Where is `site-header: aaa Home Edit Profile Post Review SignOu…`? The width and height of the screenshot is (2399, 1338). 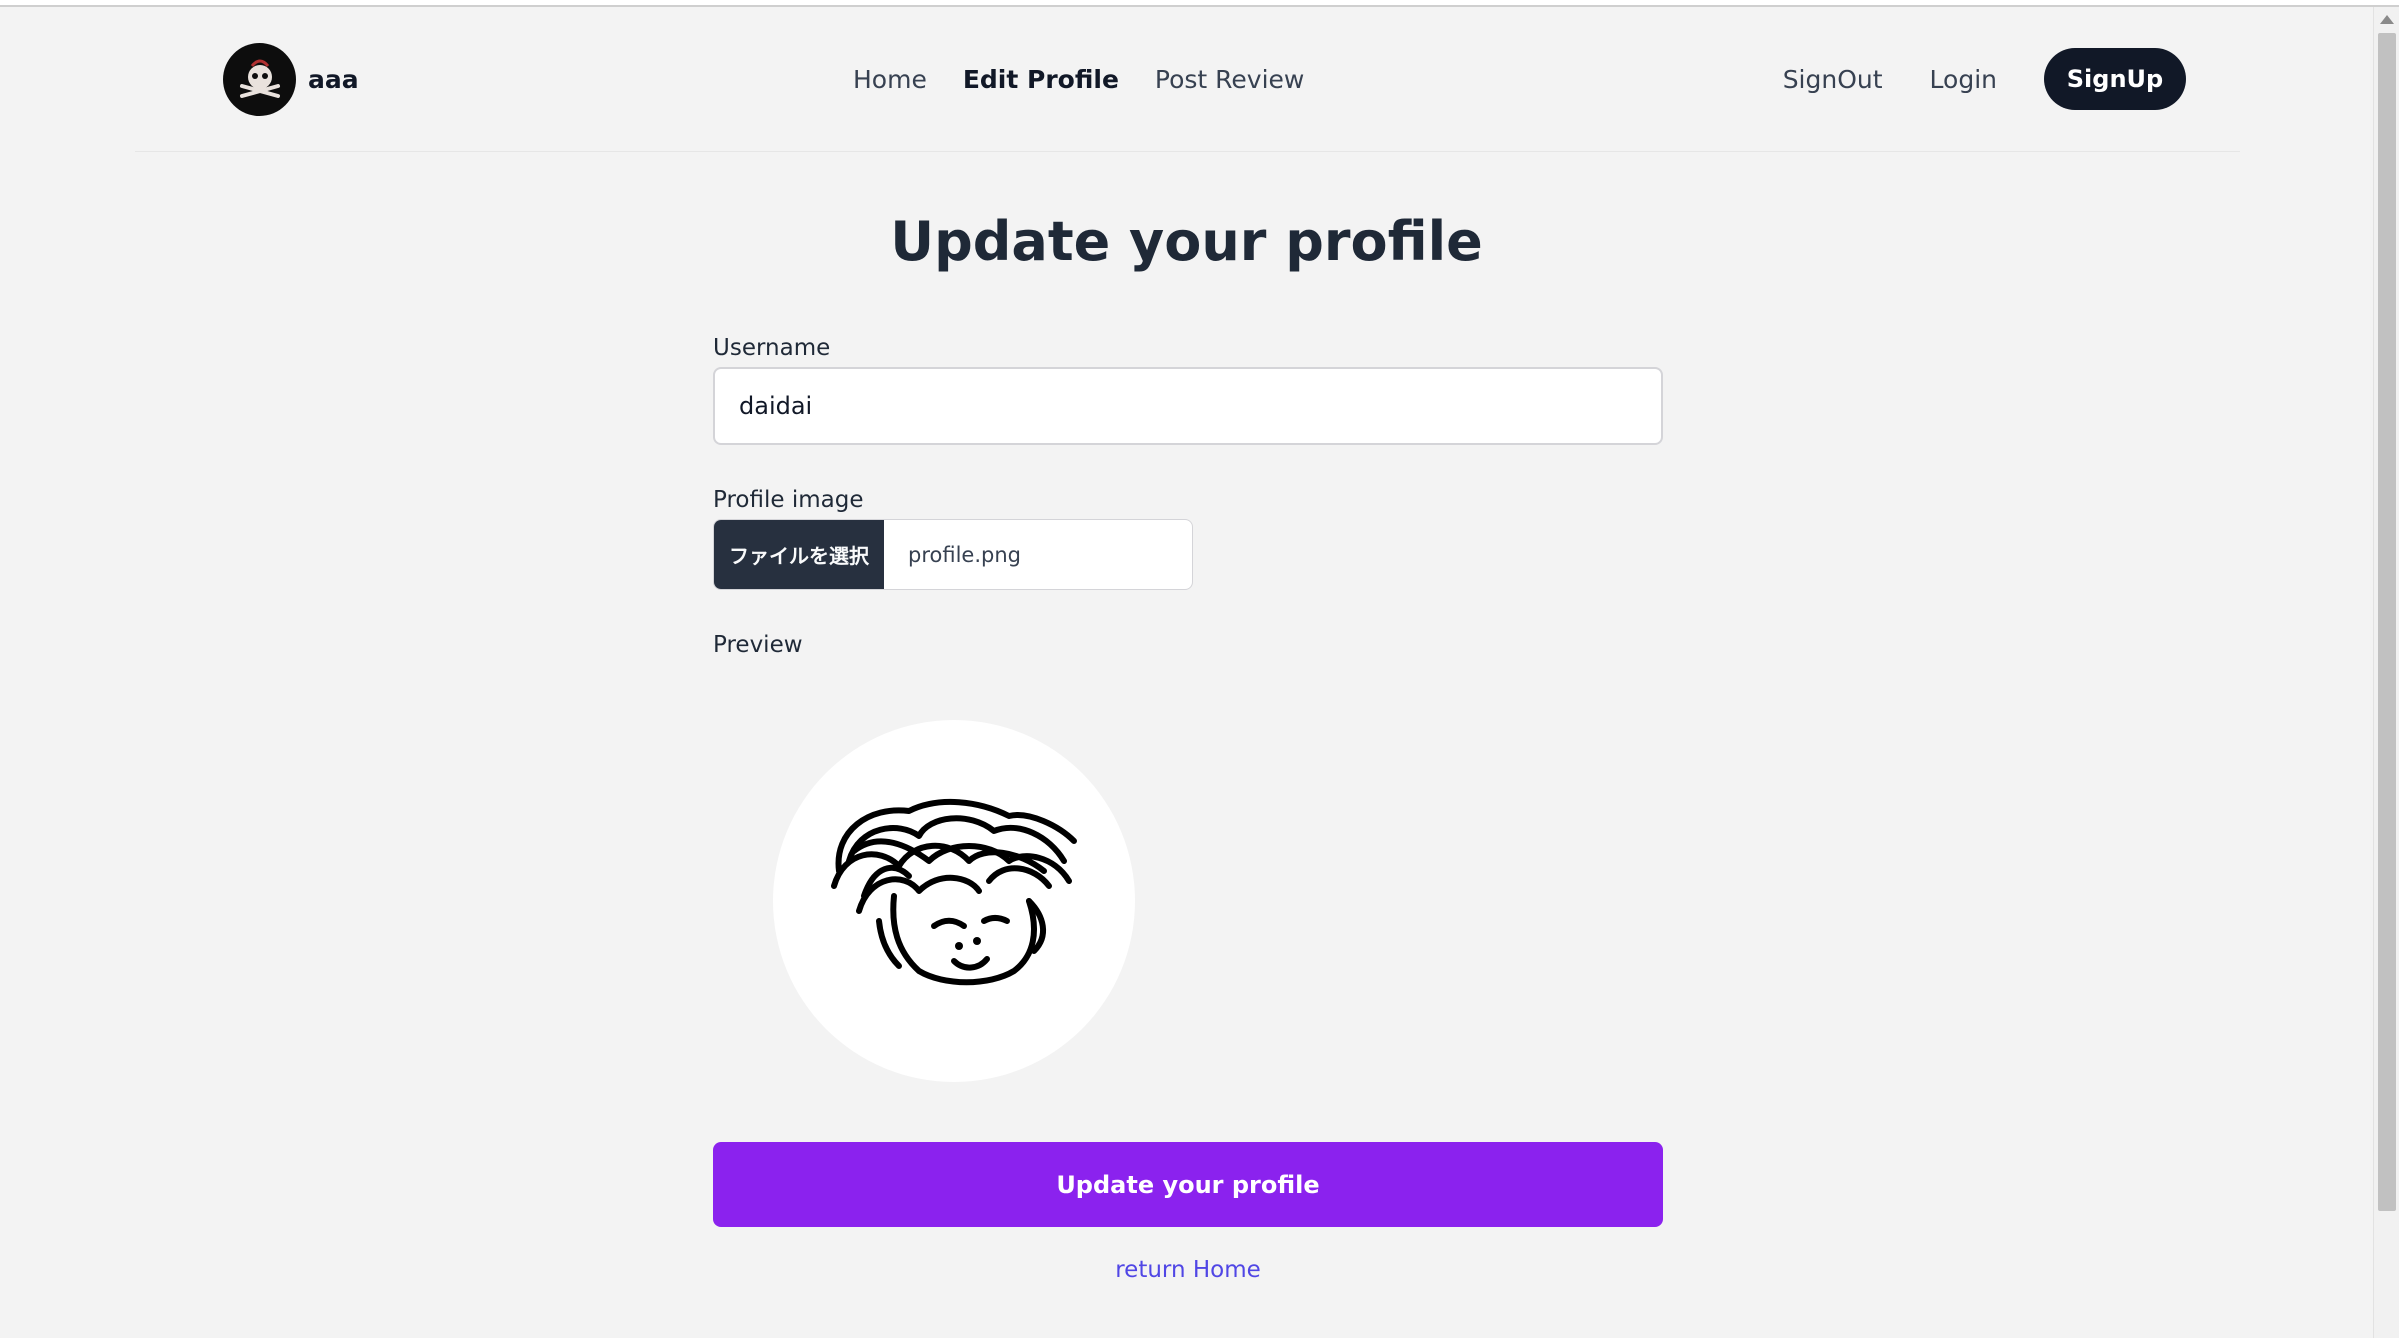
site-header: aaa Home Edit Profile Post Review SignOu… is located at coordinates (1187, 79).